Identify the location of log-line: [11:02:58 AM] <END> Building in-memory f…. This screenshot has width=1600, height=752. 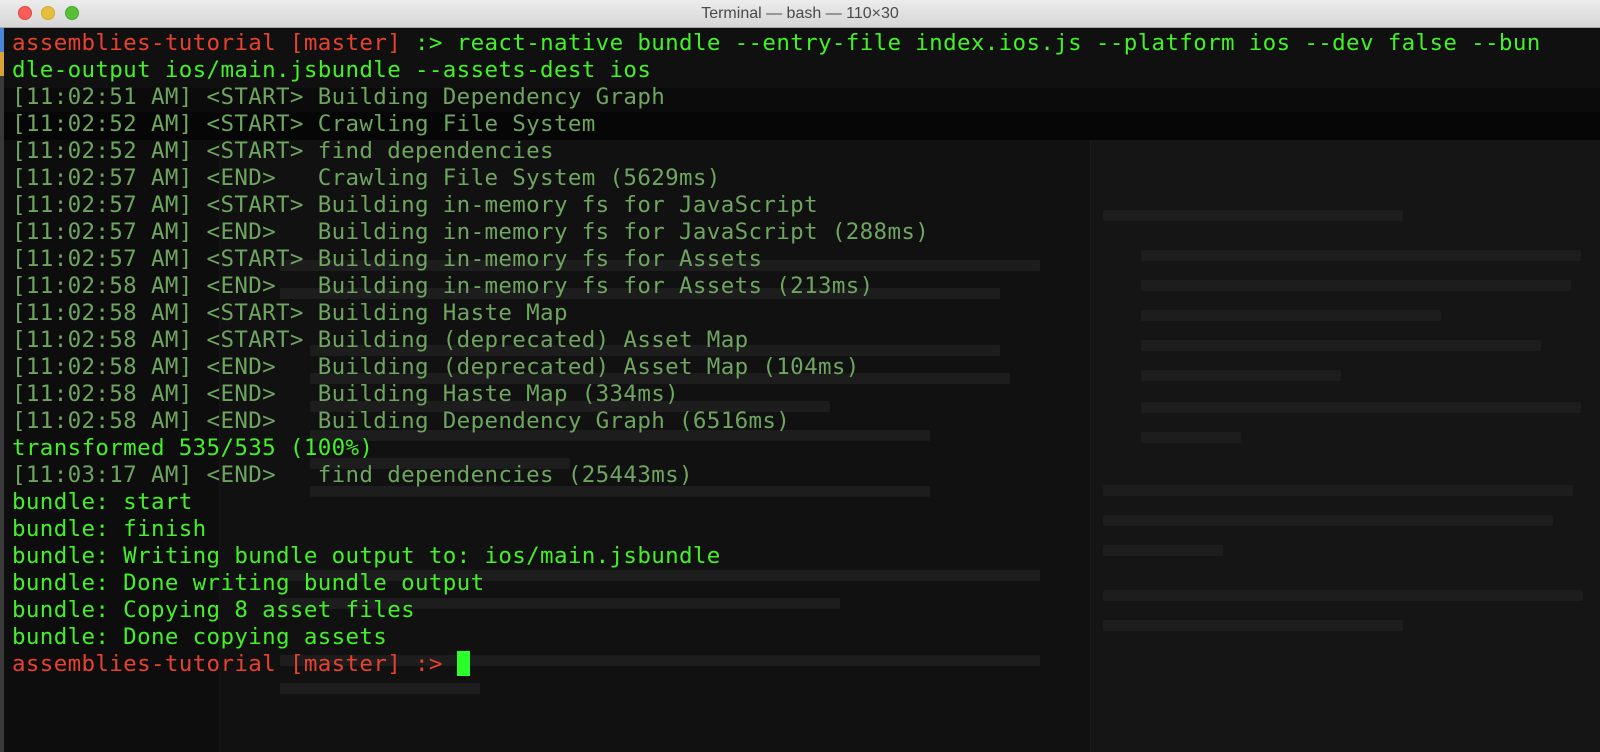
(443, 286).